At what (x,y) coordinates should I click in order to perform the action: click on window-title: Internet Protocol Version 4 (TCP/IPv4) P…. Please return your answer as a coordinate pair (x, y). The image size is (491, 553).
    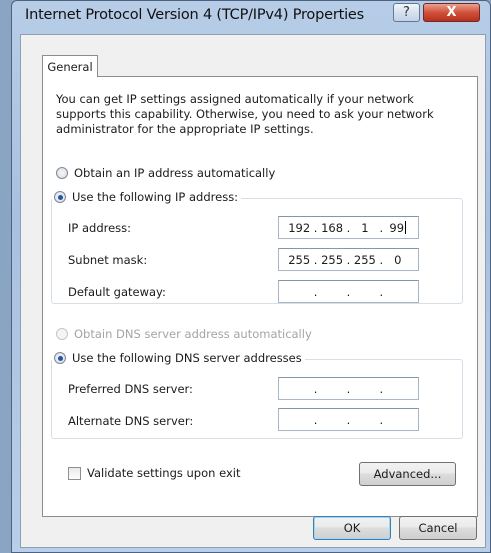
    Looking at the image, I should click on (194, 15).